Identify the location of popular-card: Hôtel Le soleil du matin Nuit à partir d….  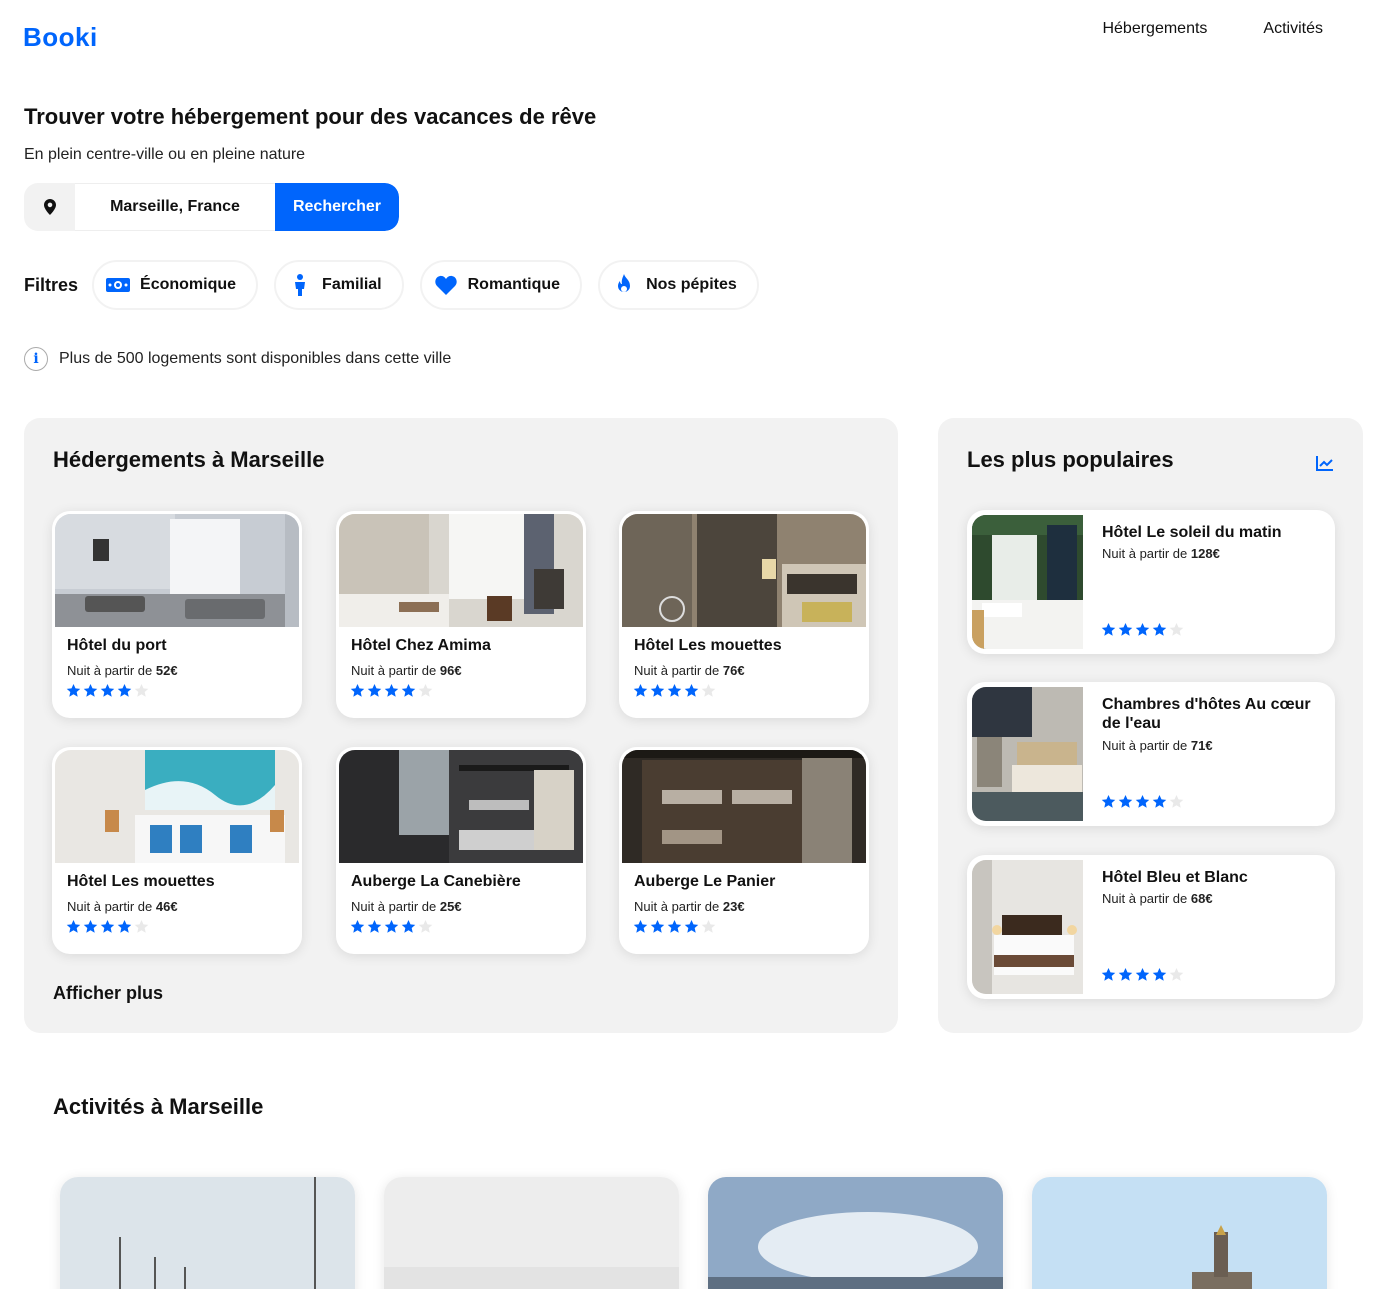
(1151, 582).